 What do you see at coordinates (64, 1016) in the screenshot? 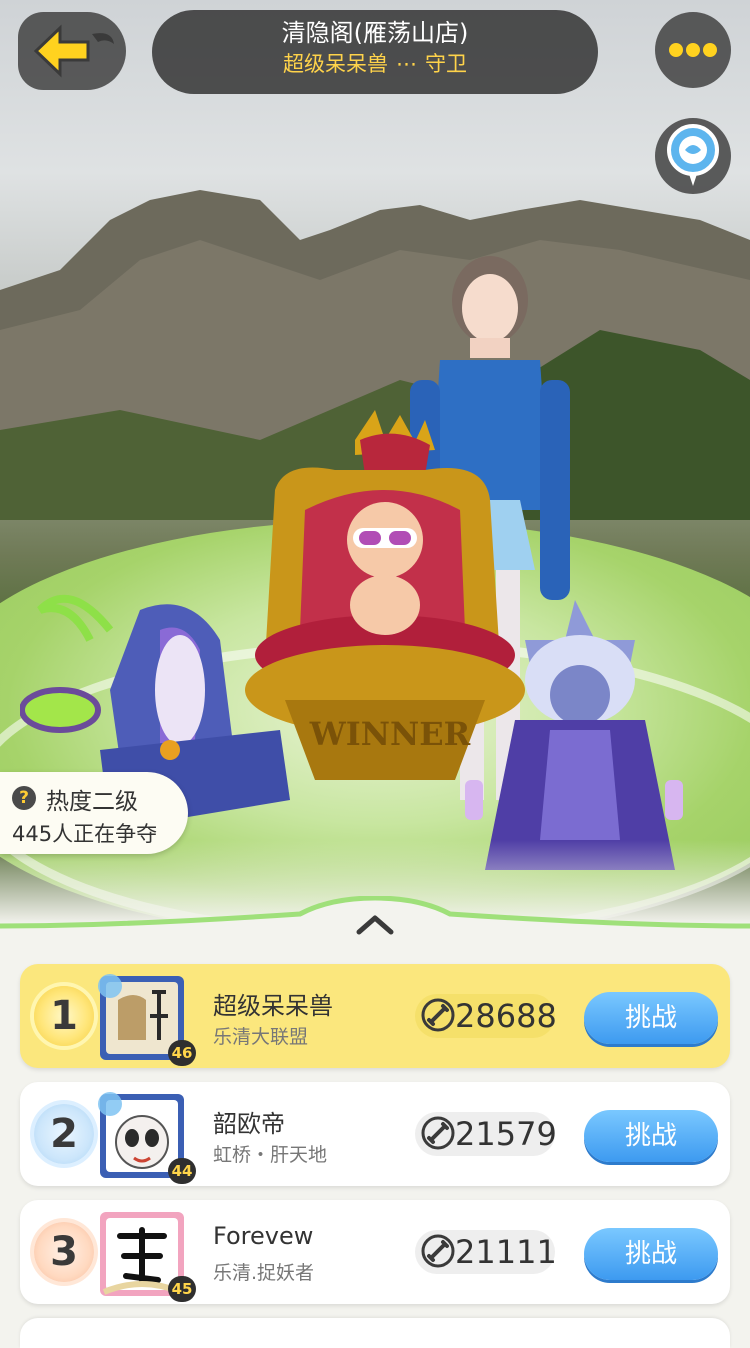
I see `rank-badge: 1` at bounding box center [64, 1016].